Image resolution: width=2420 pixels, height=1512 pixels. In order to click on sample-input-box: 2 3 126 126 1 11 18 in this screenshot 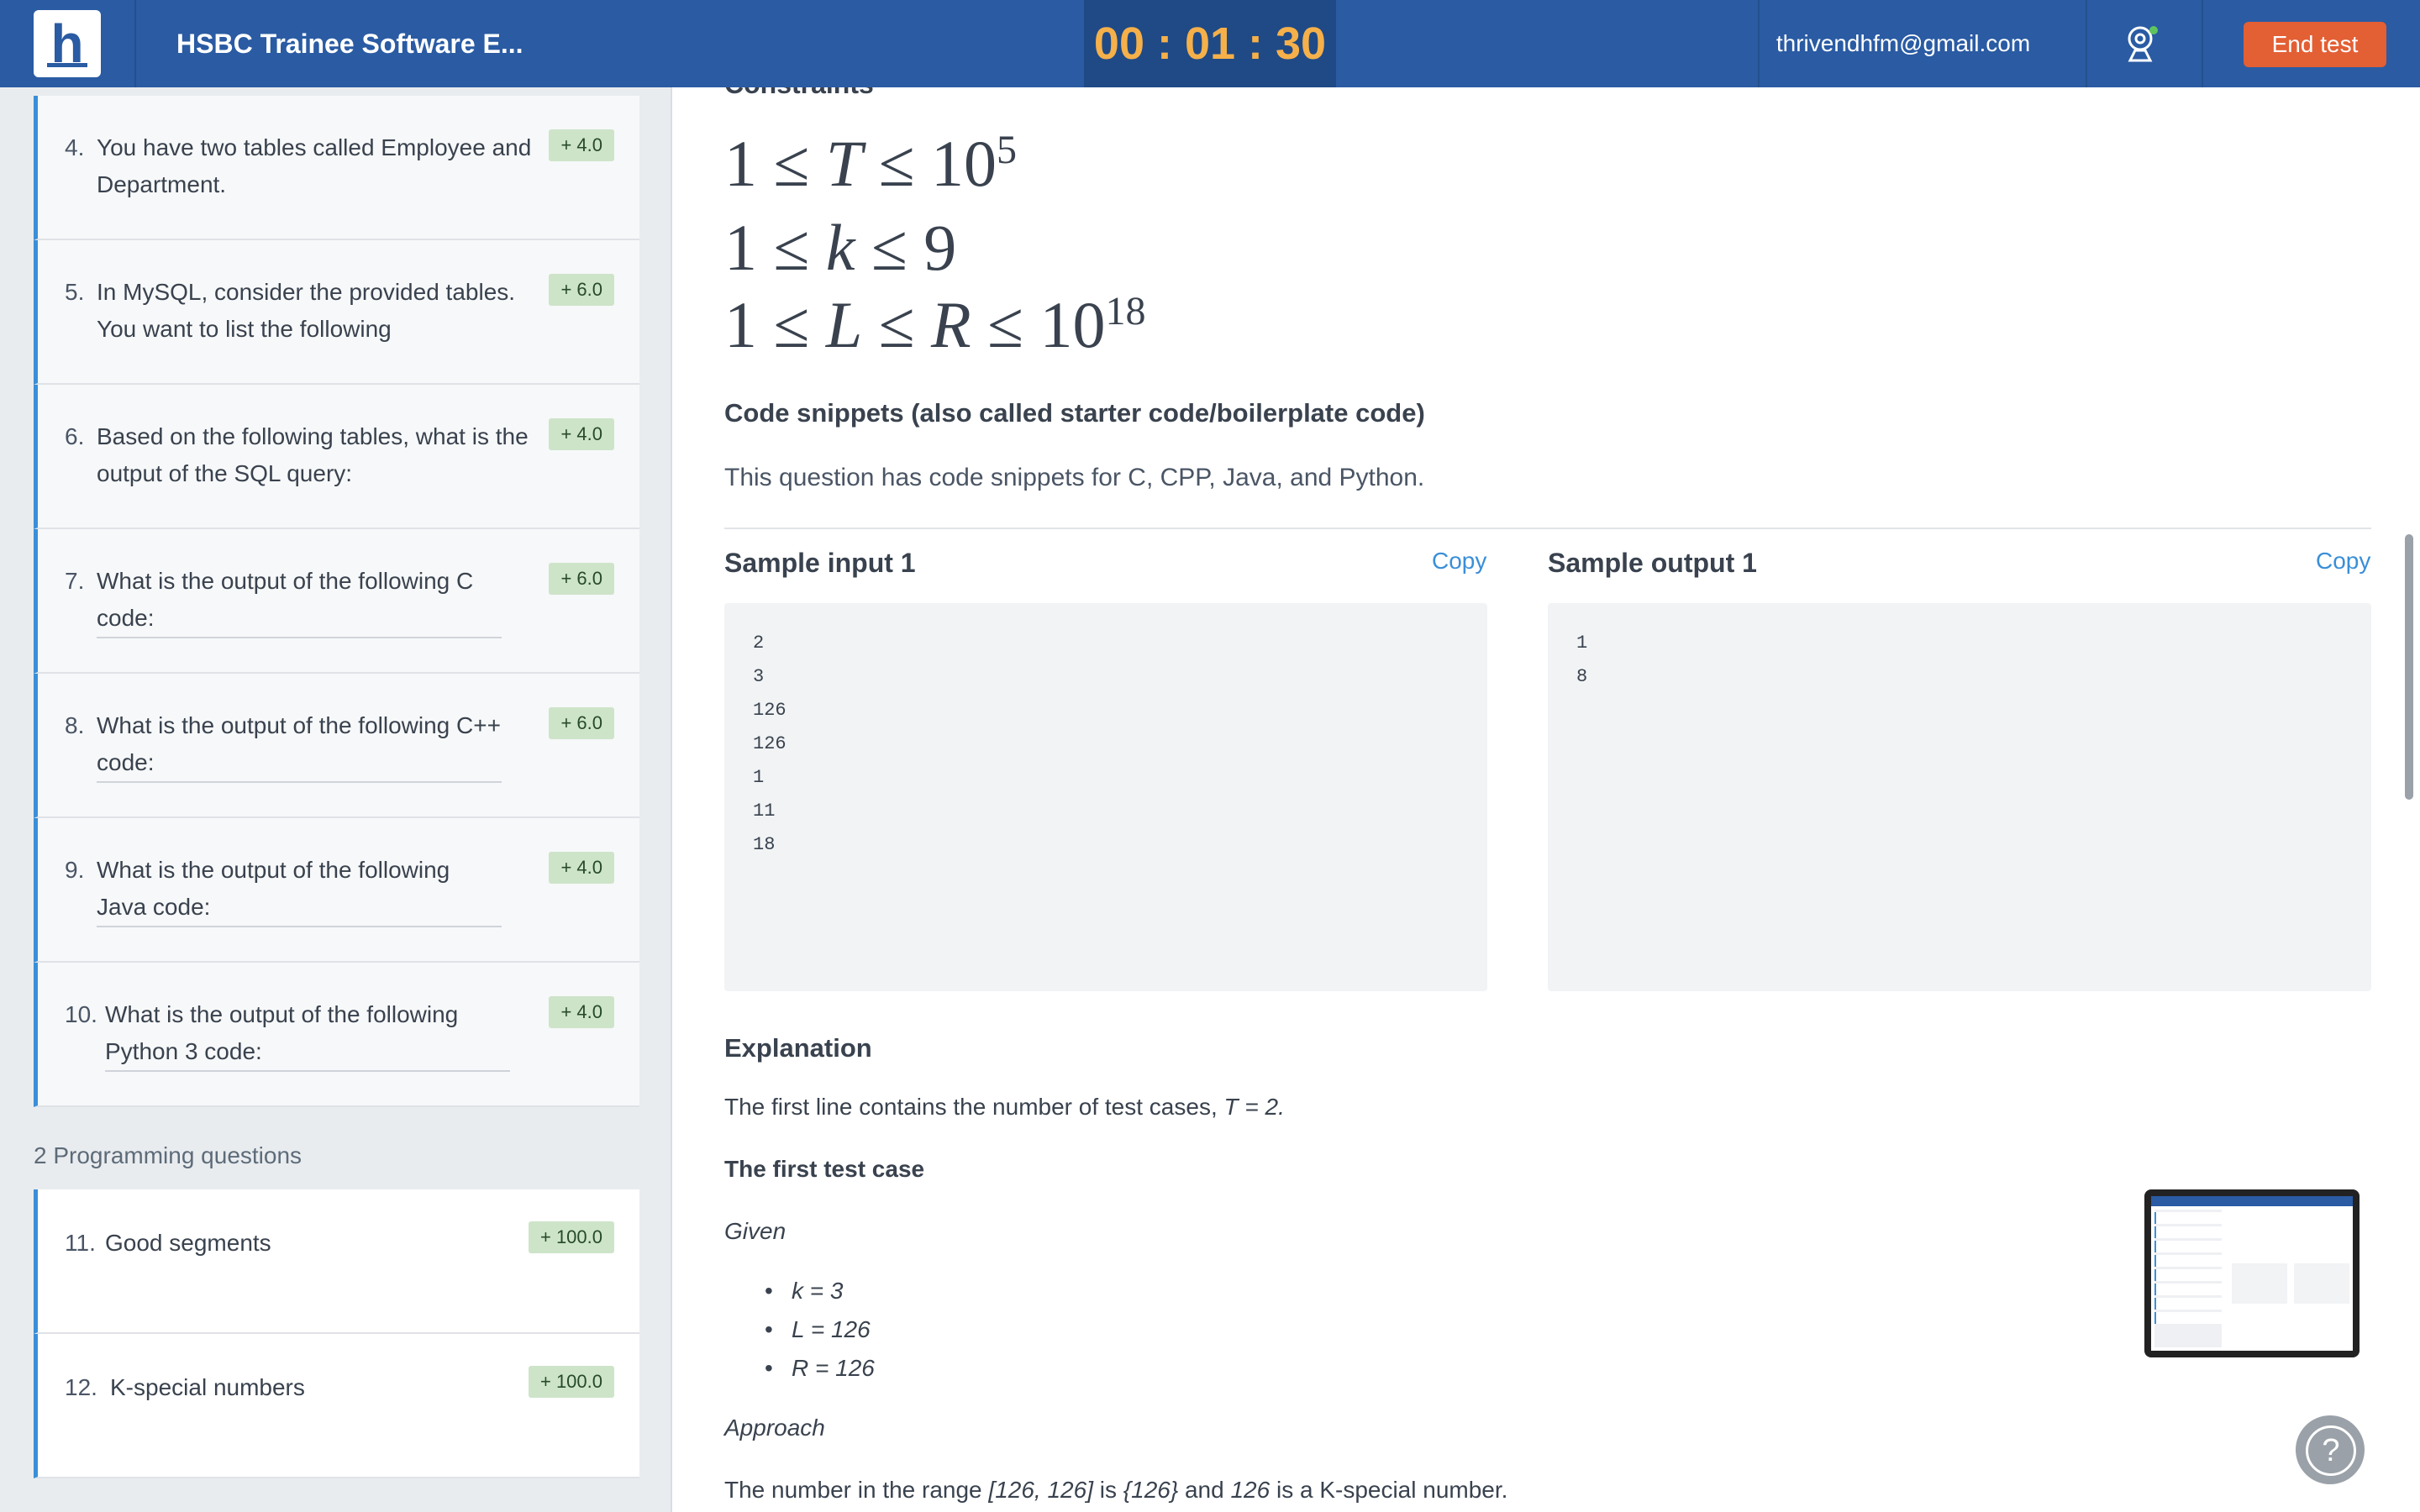, I will do `click(1105, 797)`.